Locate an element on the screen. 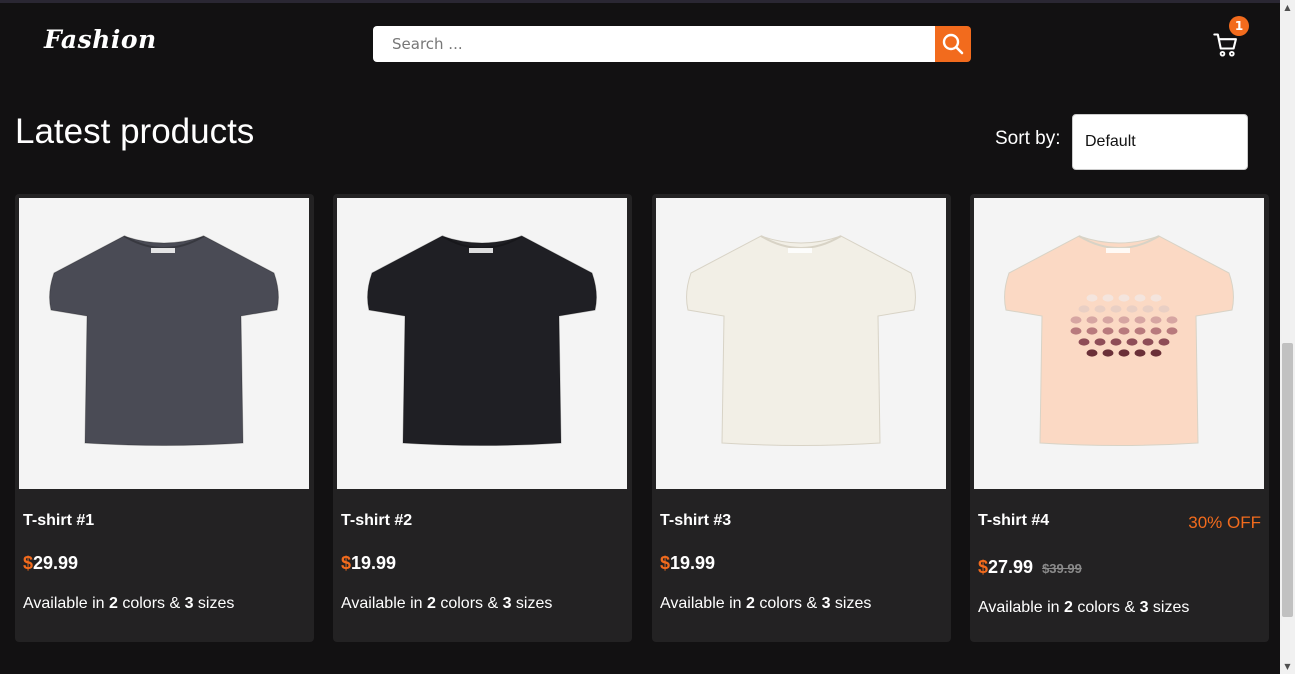  product-name: T-shirt #2 is located at coordinates (376, 521).